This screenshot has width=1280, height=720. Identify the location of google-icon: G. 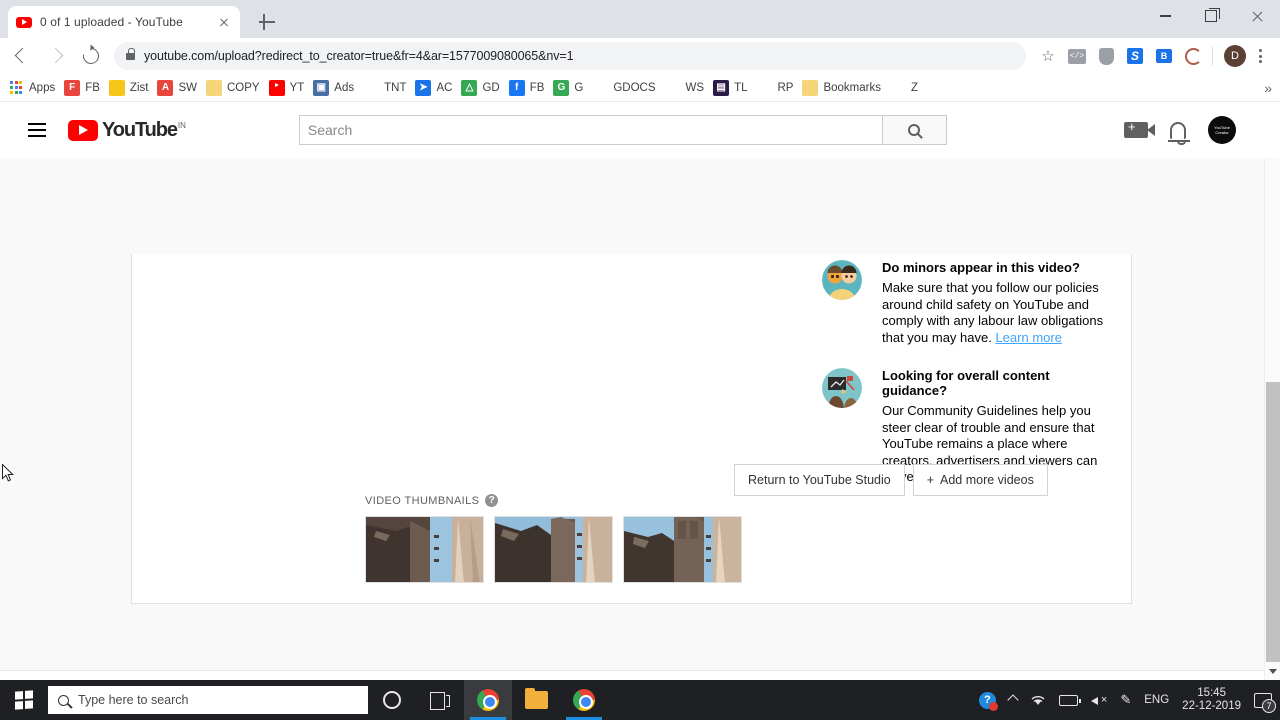
(672, 87).